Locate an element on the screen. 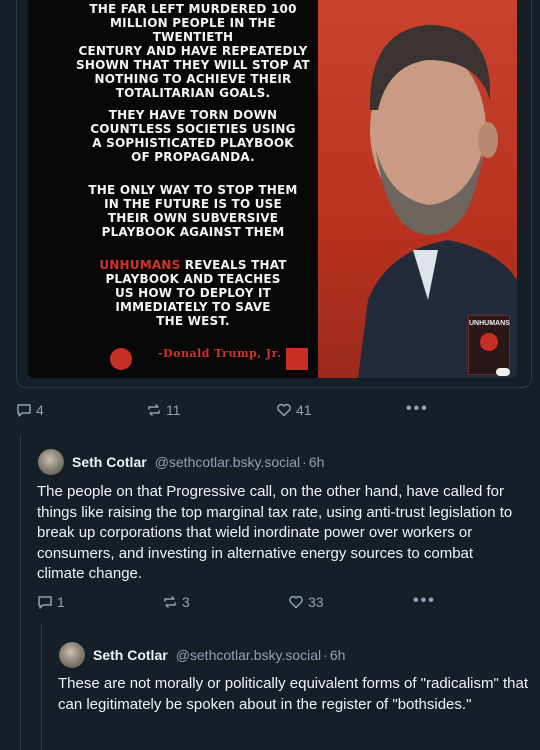  reply-button: 4 is located at coordinates (30, 410).